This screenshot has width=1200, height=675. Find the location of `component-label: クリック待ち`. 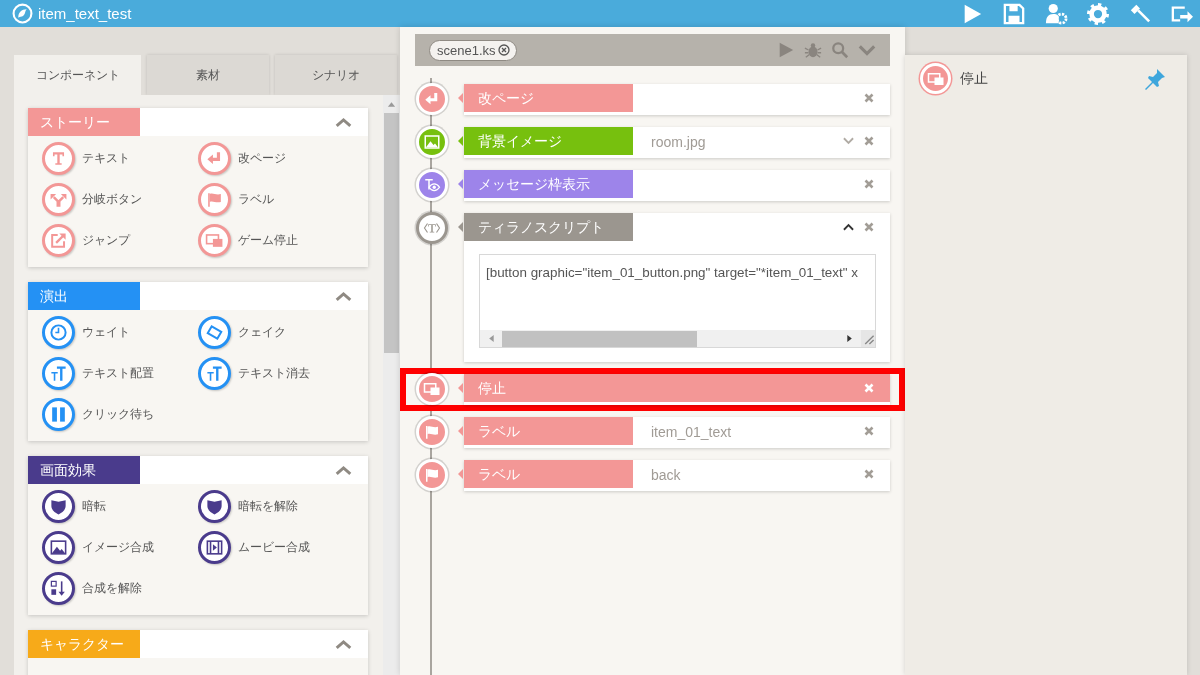

component-label: クリック待ち is located at coordinates (118, 414).